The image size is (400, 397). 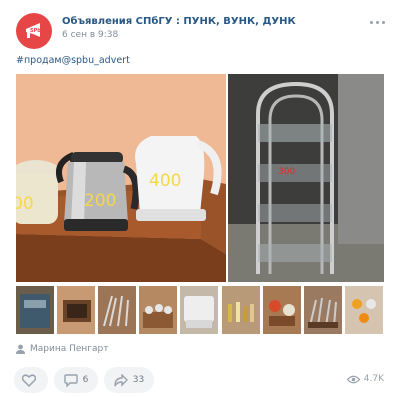 I want to click on price-label-4: 300, so click(x=286, y=172).